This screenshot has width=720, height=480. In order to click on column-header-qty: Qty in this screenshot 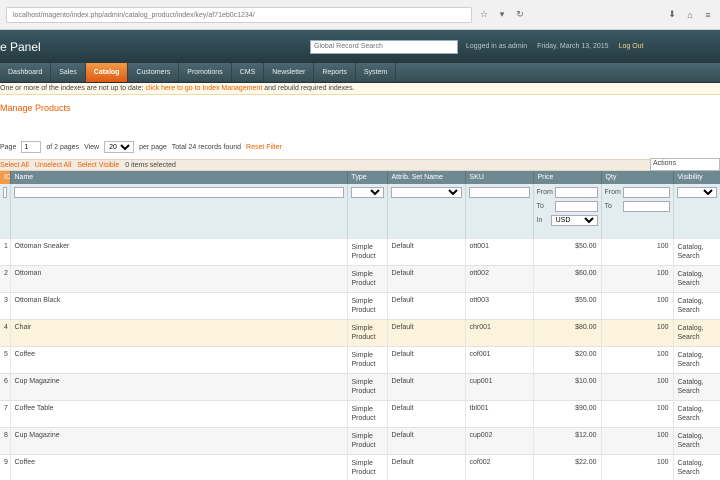, I will do `click(637, 177)`.